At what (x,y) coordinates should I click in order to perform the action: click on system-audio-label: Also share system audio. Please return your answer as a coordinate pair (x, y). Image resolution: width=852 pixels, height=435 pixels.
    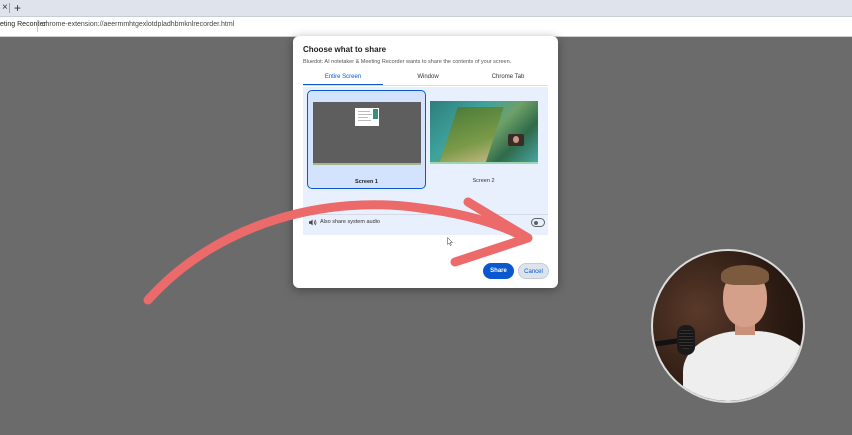
    Looking at the image, I should click on (350, 222).